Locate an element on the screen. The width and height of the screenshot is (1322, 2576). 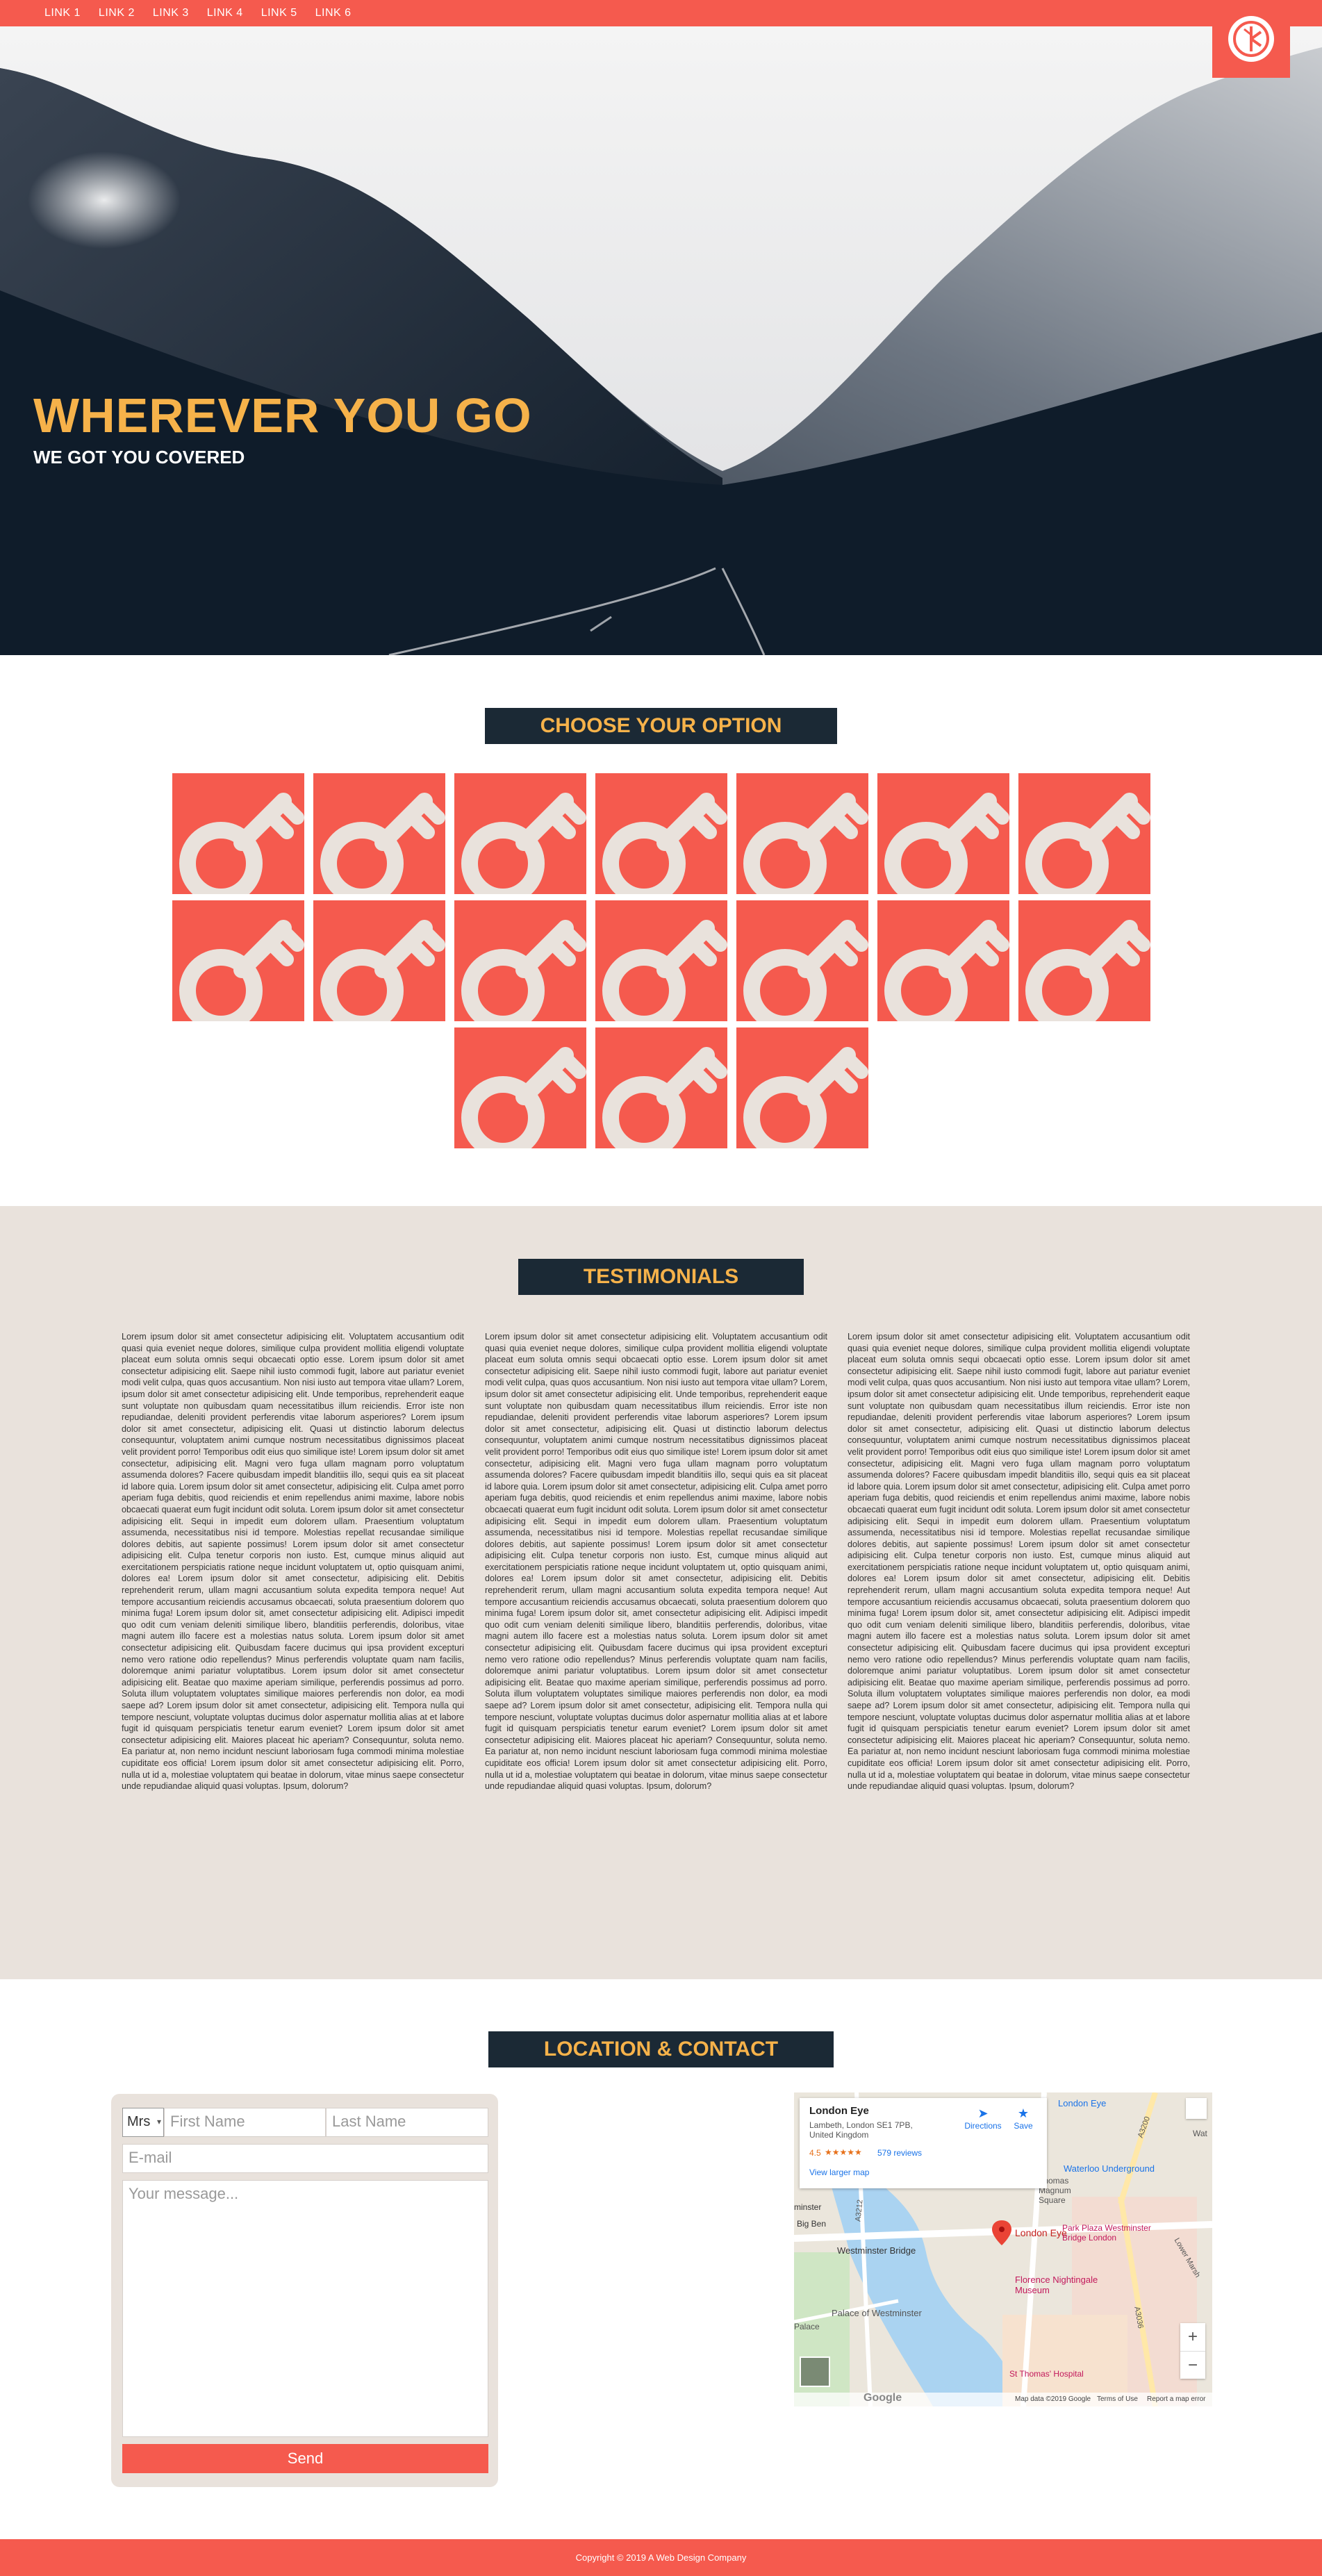
map-place-name: London Eye is located at coordinates (839, 2111).